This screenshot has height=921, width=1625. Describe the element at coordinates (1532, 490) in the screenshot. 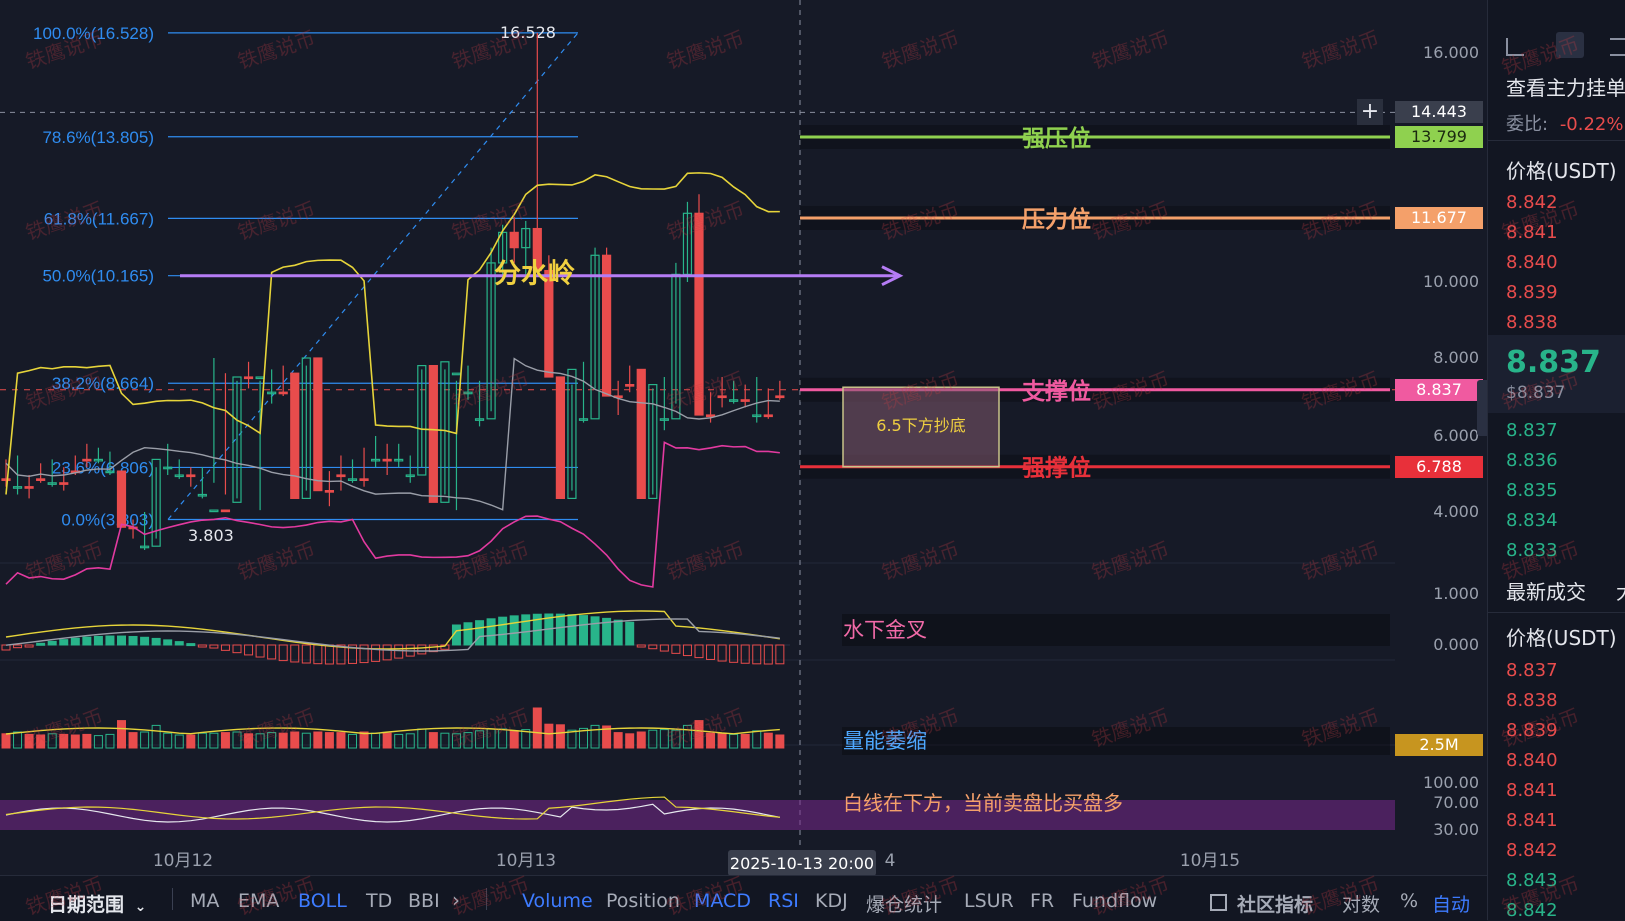

I see `bid-price: 8.835` at that location.